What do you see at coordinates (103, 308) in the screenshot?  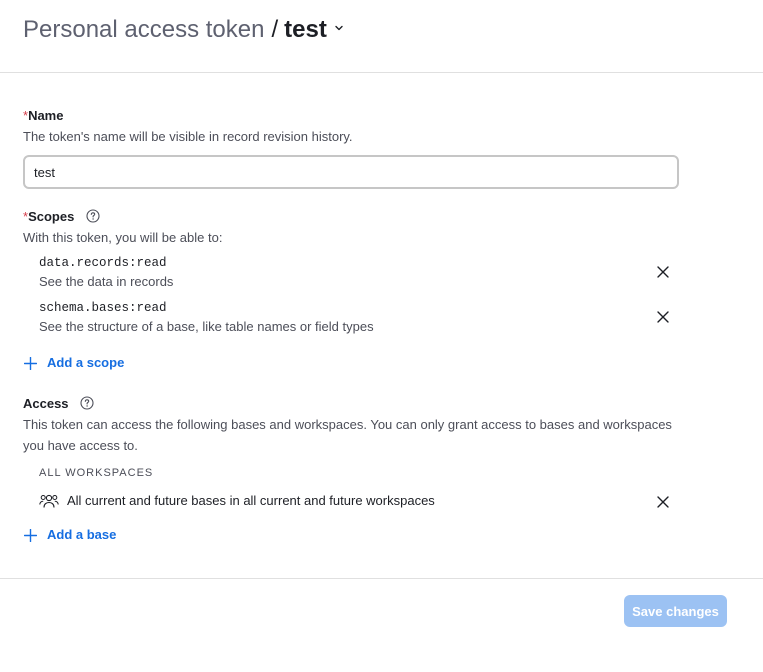 I see `scope-code: schema.bases:read` at bounding box center [103, 308].